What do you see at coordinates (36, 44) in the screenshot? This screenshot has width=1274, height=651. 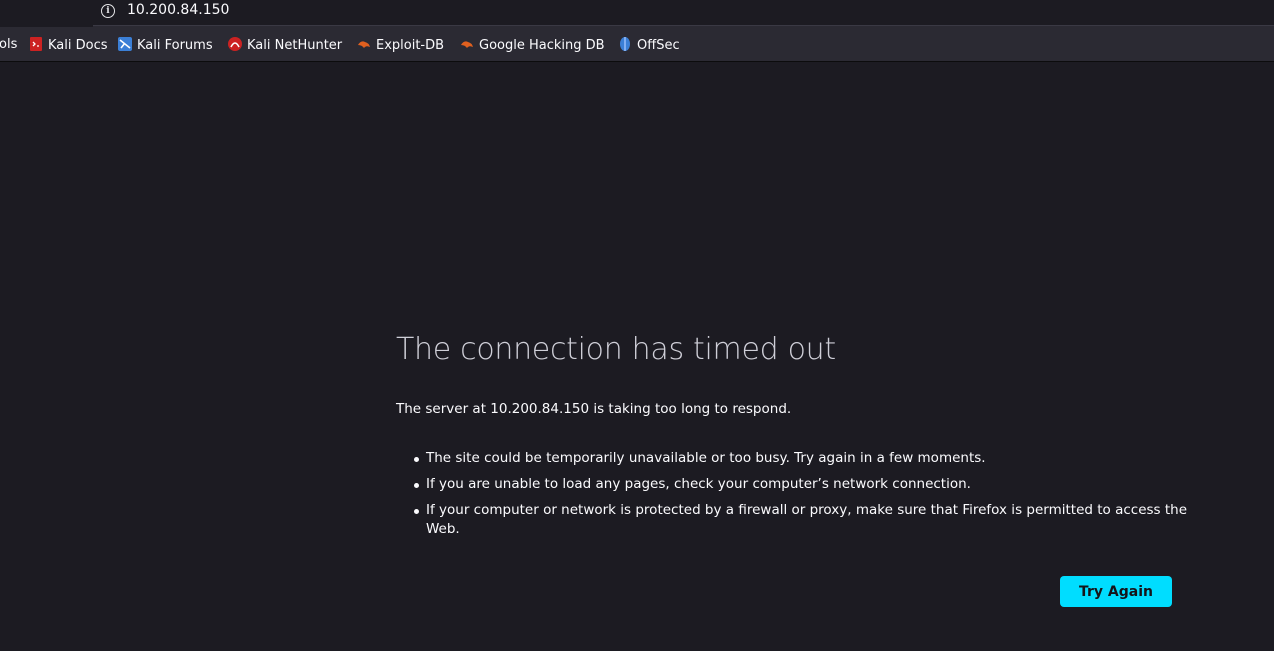 I see `kali-docs-icon` at bounding box center [36, 44].